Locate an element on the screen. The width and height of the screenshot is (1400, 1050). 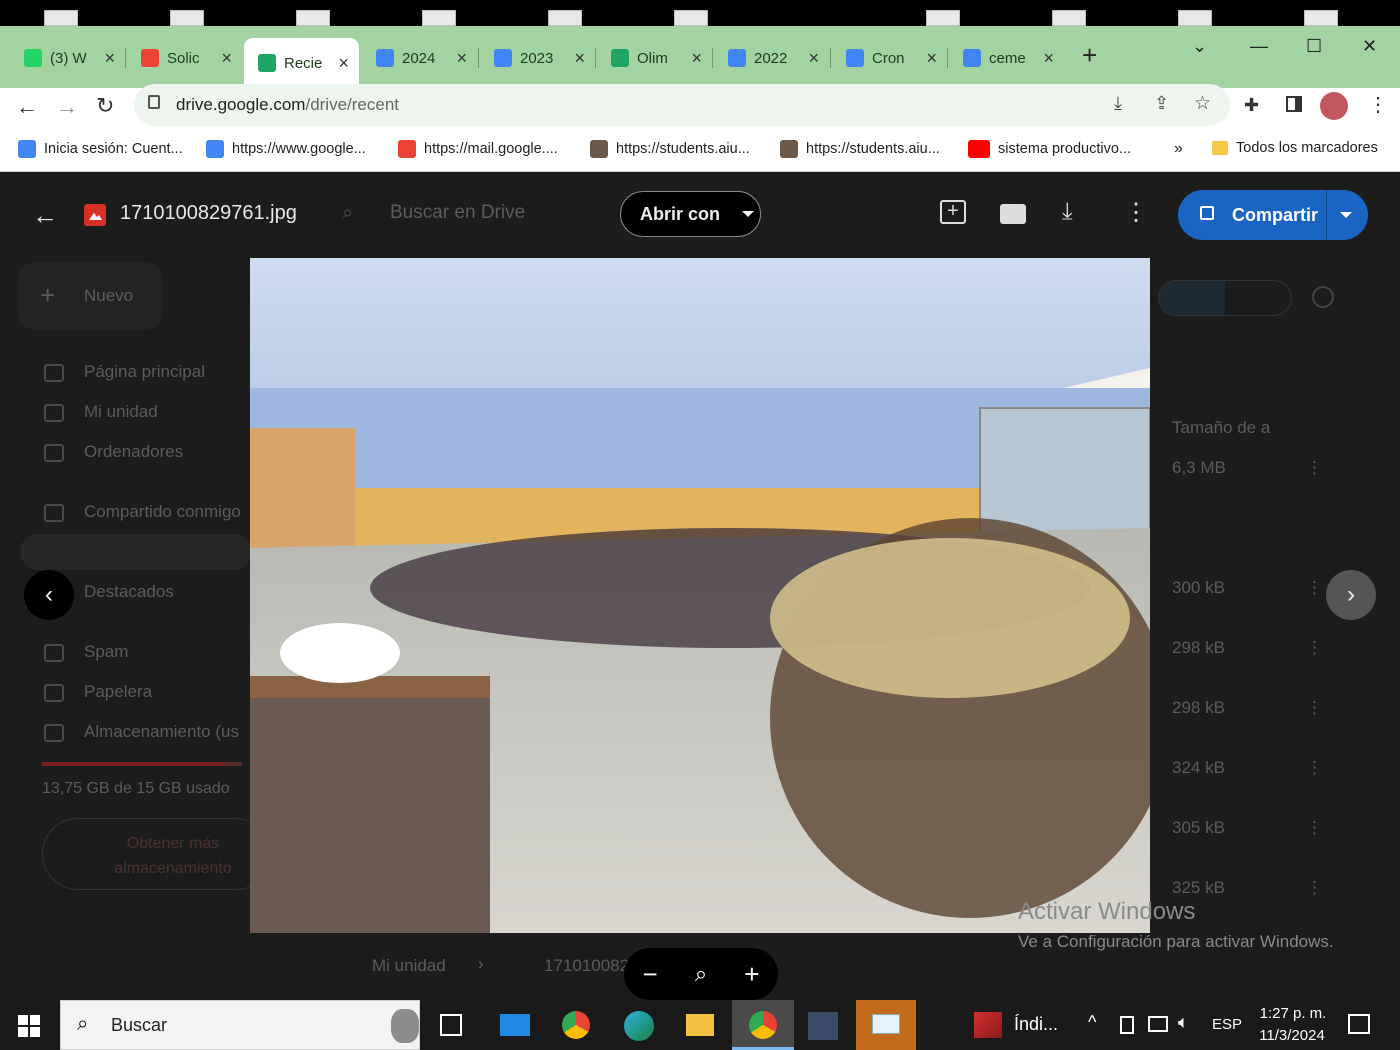
previous-arrow-icon: ‹ is located at coordinates (49, 595).